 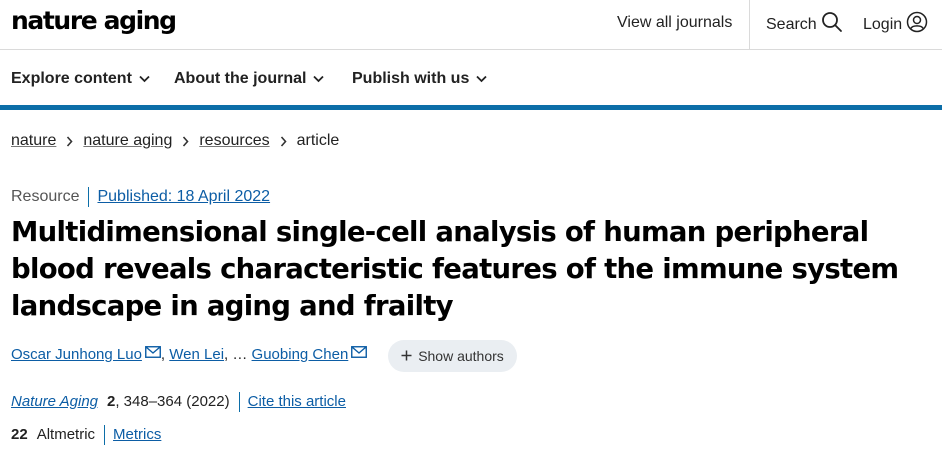 What do you see at coordinates (674, 23) in the screenshot?
I see `view-all-journals-link: View all journals` at bounding box center [674, 23].